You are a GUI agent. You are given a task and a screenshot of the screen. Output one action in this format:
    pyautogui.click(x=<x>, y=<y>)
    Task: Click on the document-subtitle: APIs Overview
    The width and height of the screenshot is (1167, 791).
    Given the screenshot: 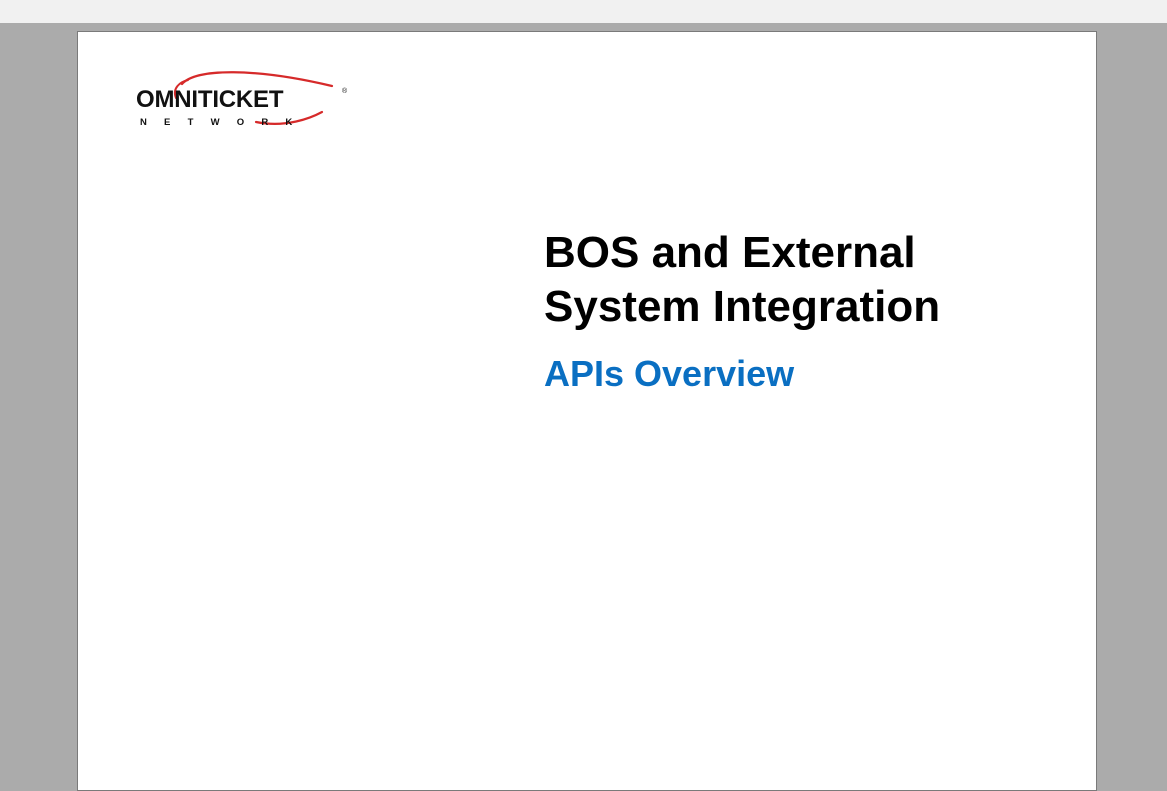 What is the action you would take?
    pyautogui.click(x=669, y=373)
    